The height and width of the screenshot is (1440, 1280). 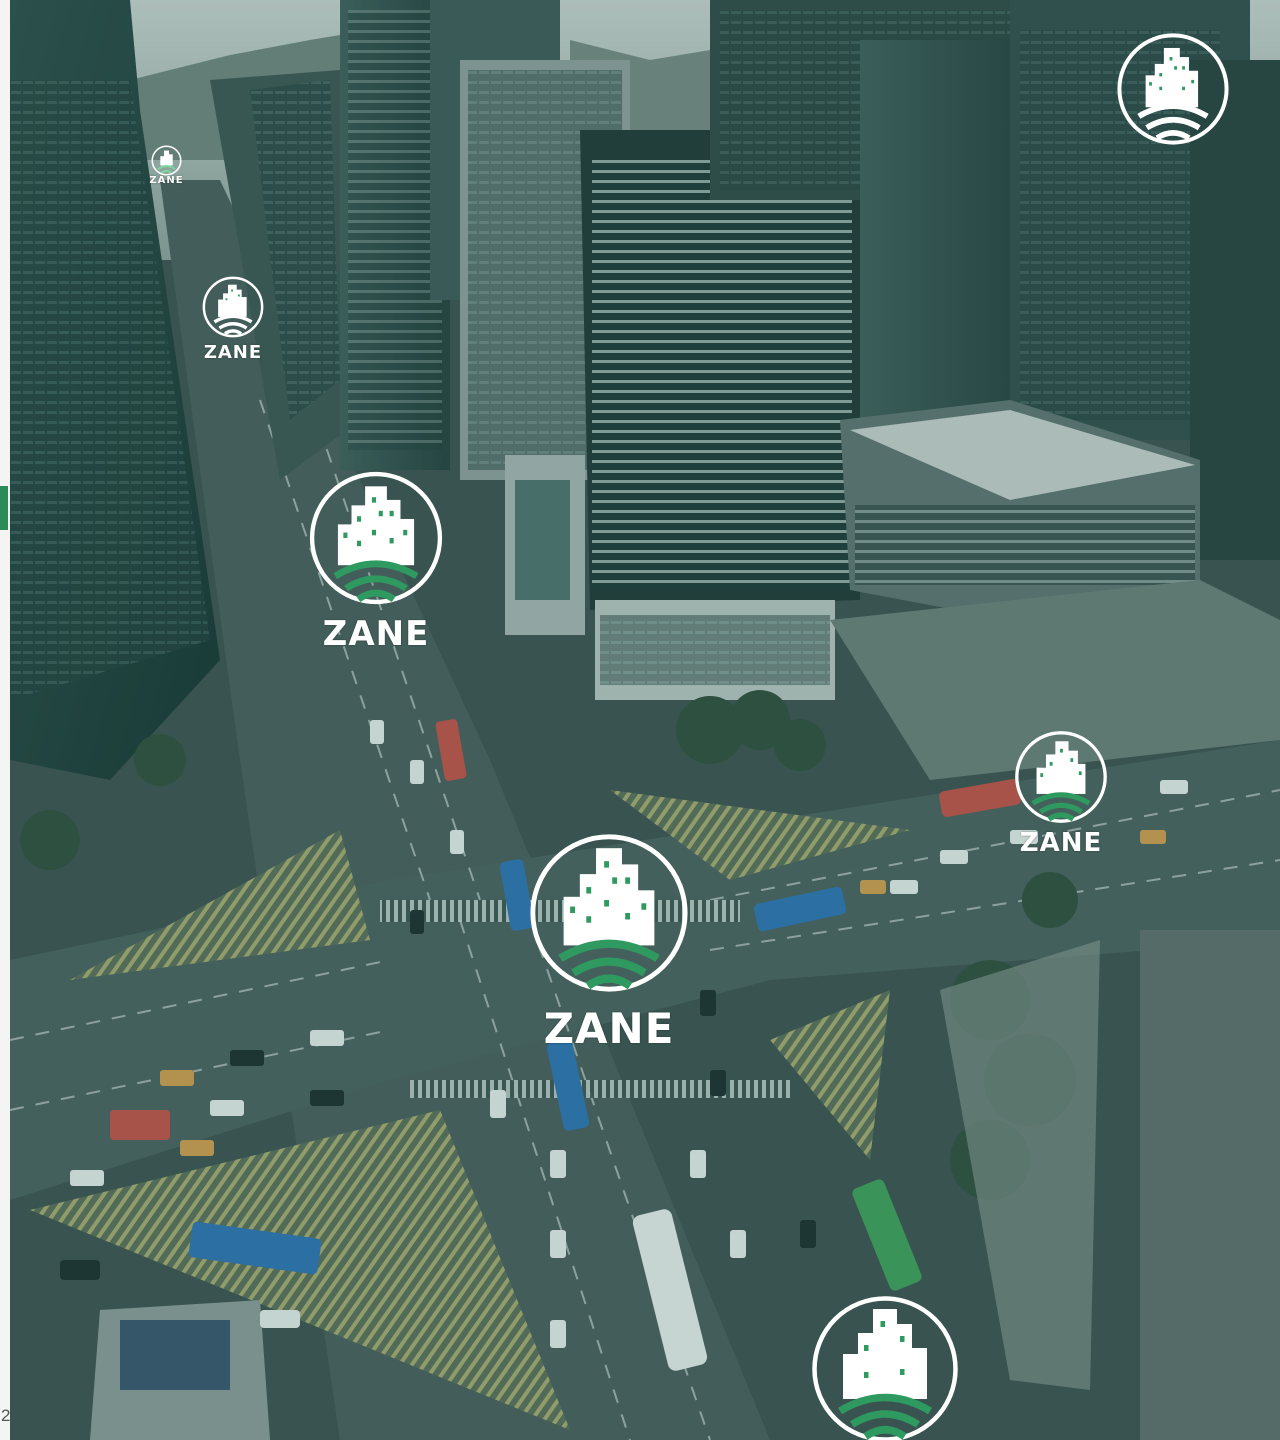 I want to click on zane-logo-center-main: ZANE, so click(x=609, y=943).